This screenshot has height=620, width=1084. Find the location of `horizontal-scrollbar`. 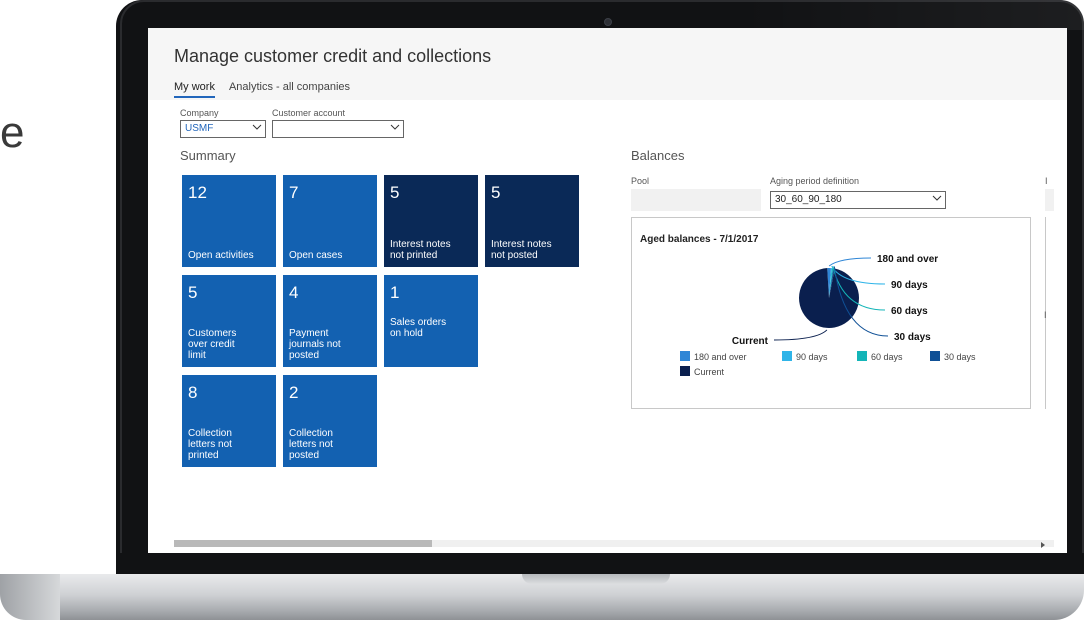

horizontal-scrollbar is located at coordinates (614, 543).